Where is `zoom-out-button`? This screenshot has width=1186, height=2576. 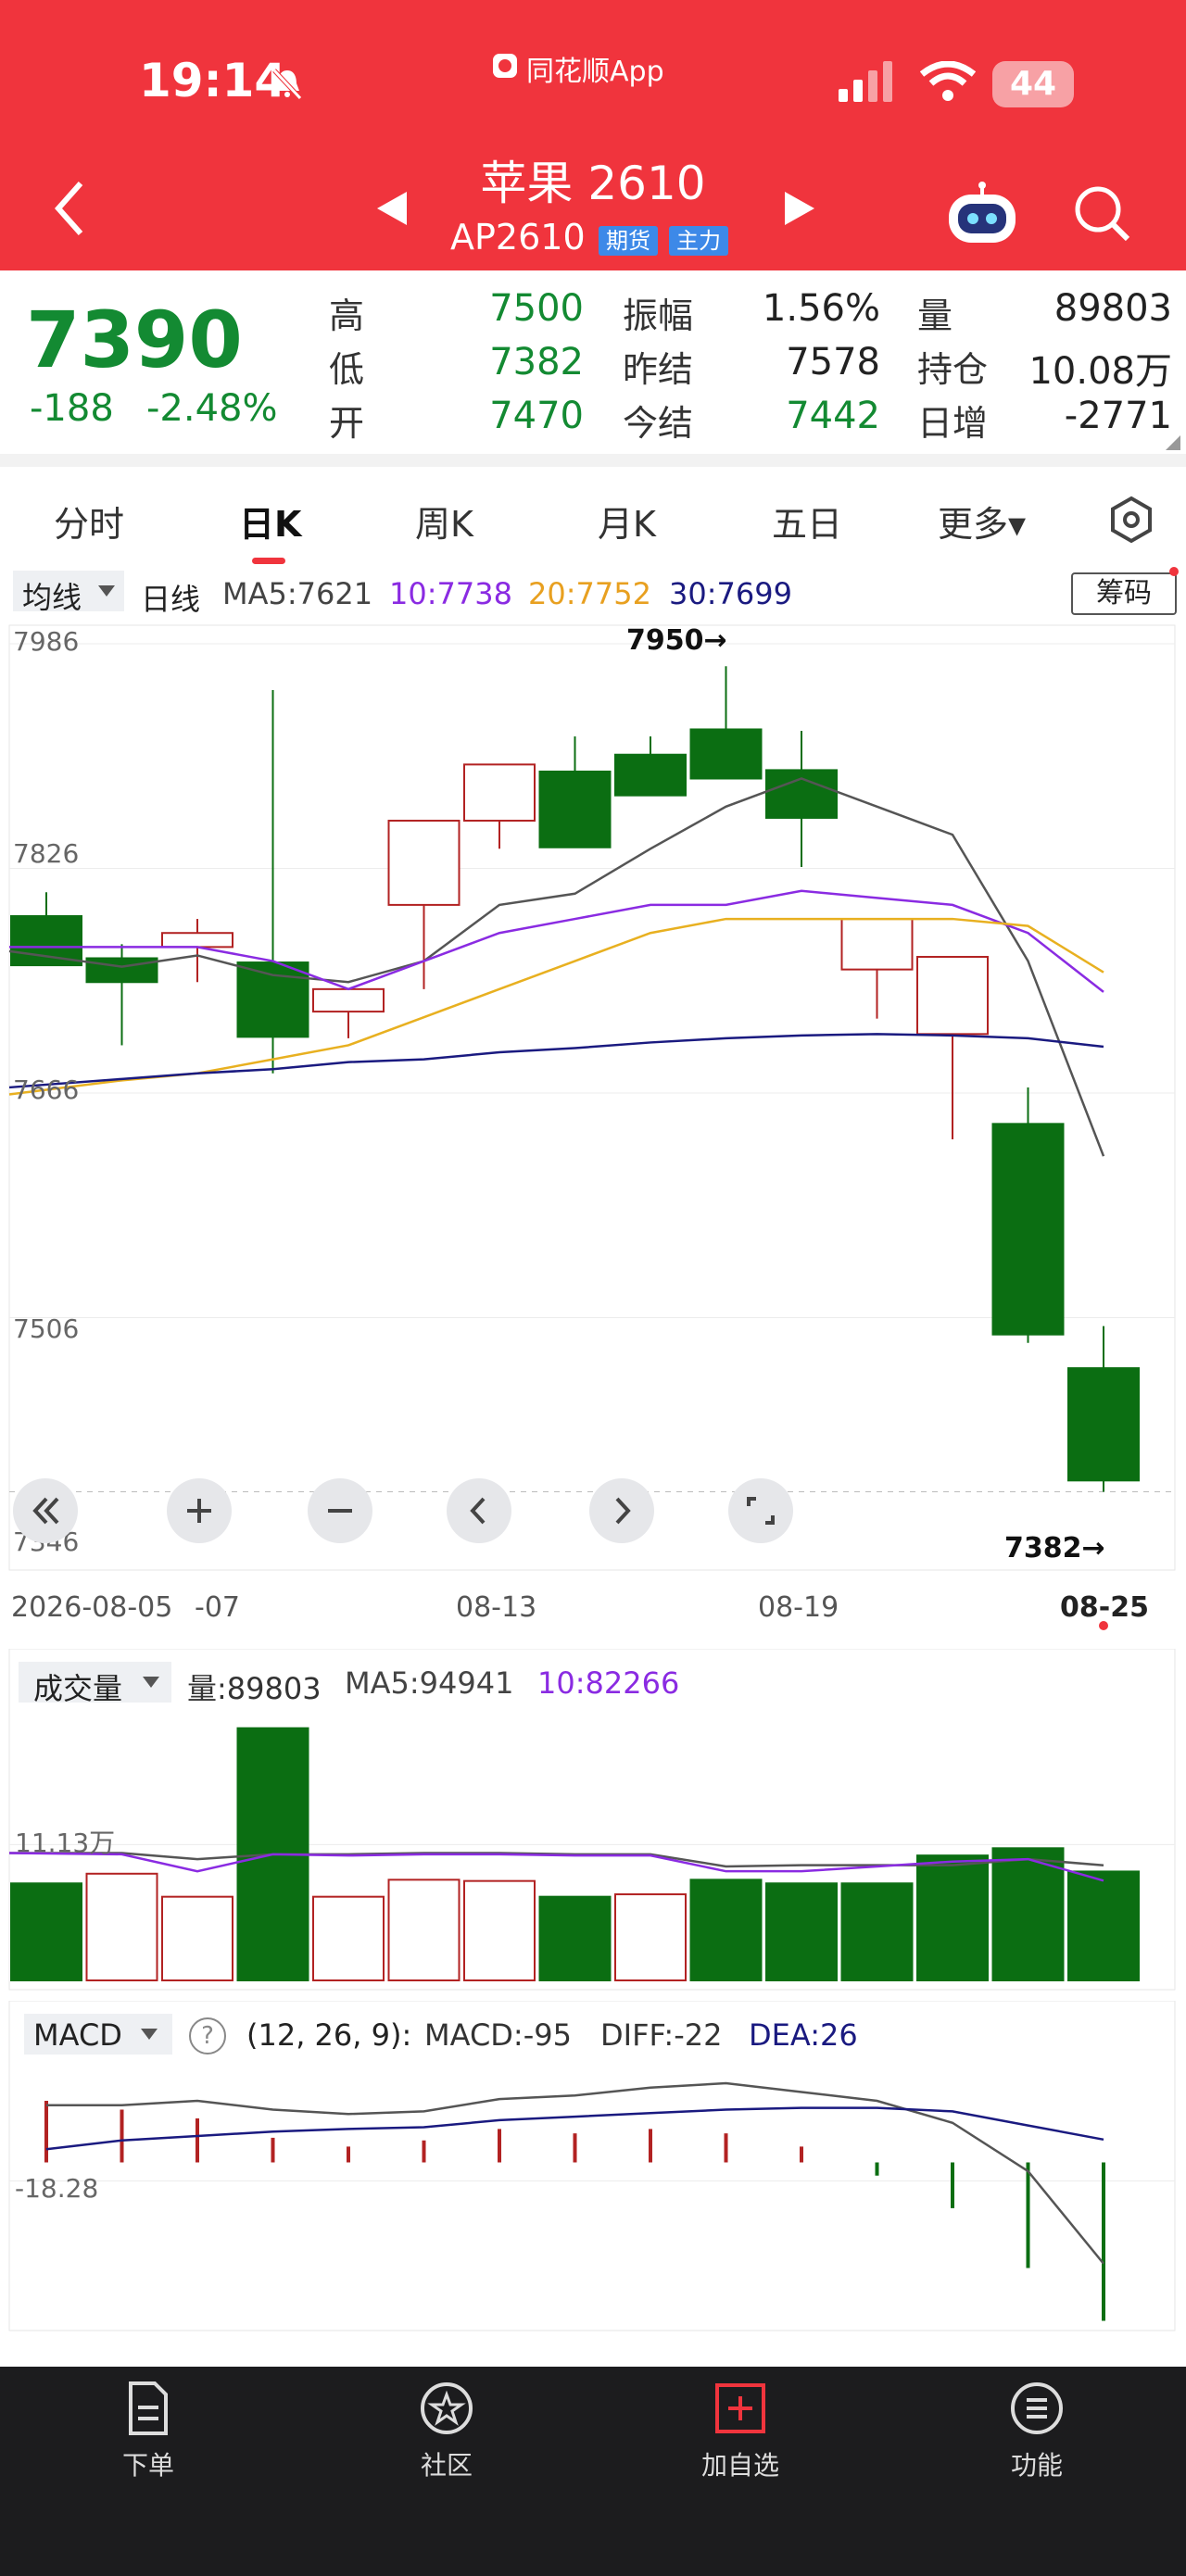 zoom-out-button is located at coordinates (340, 1510).